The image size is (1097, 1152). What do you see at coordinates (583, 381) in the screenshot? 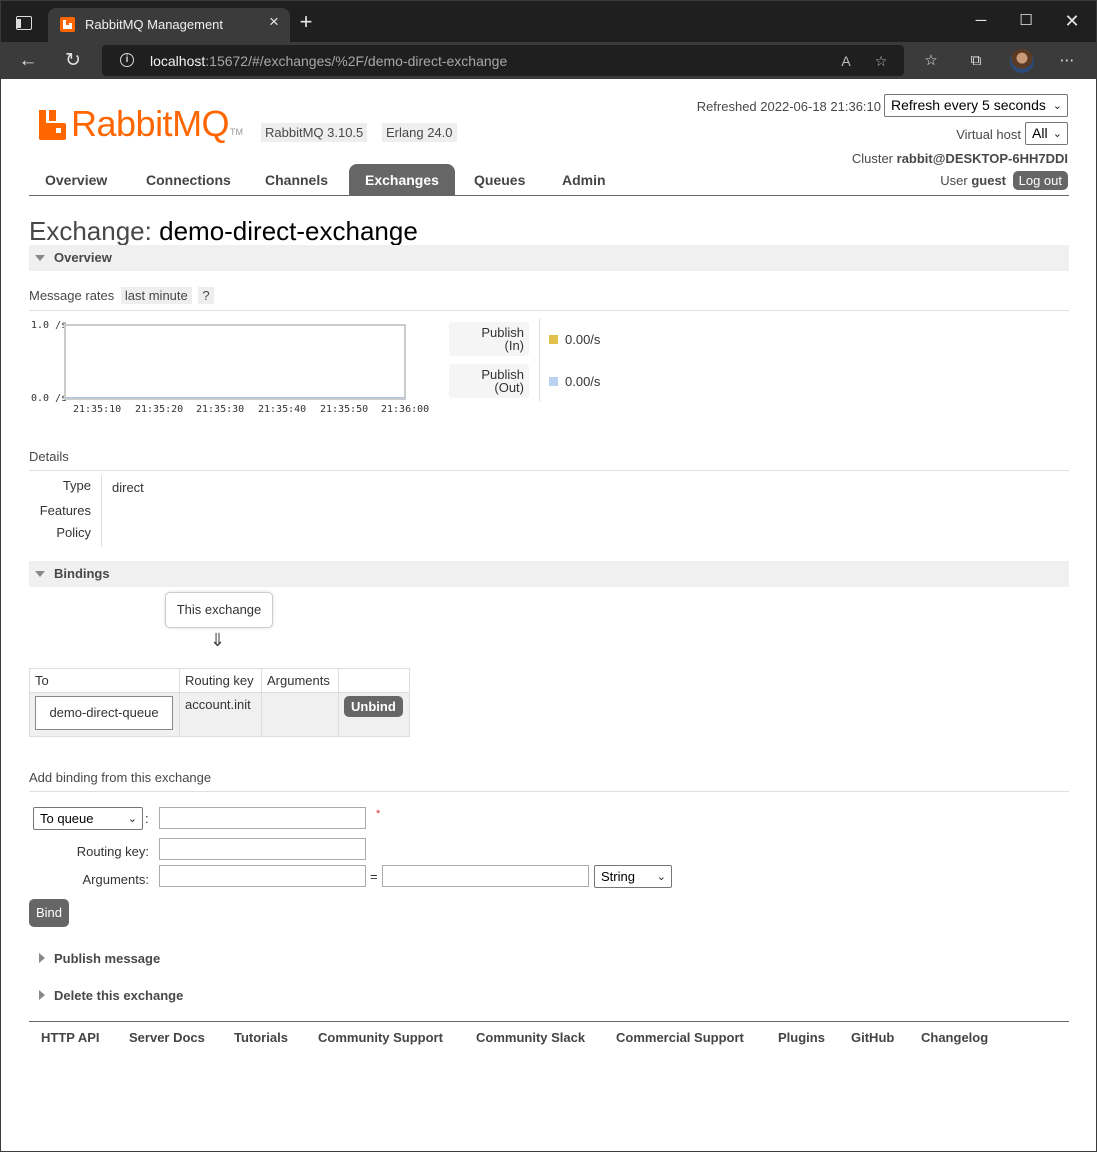
I see `publish-out-value: 0.00/s` at bounding box center [583, 381].